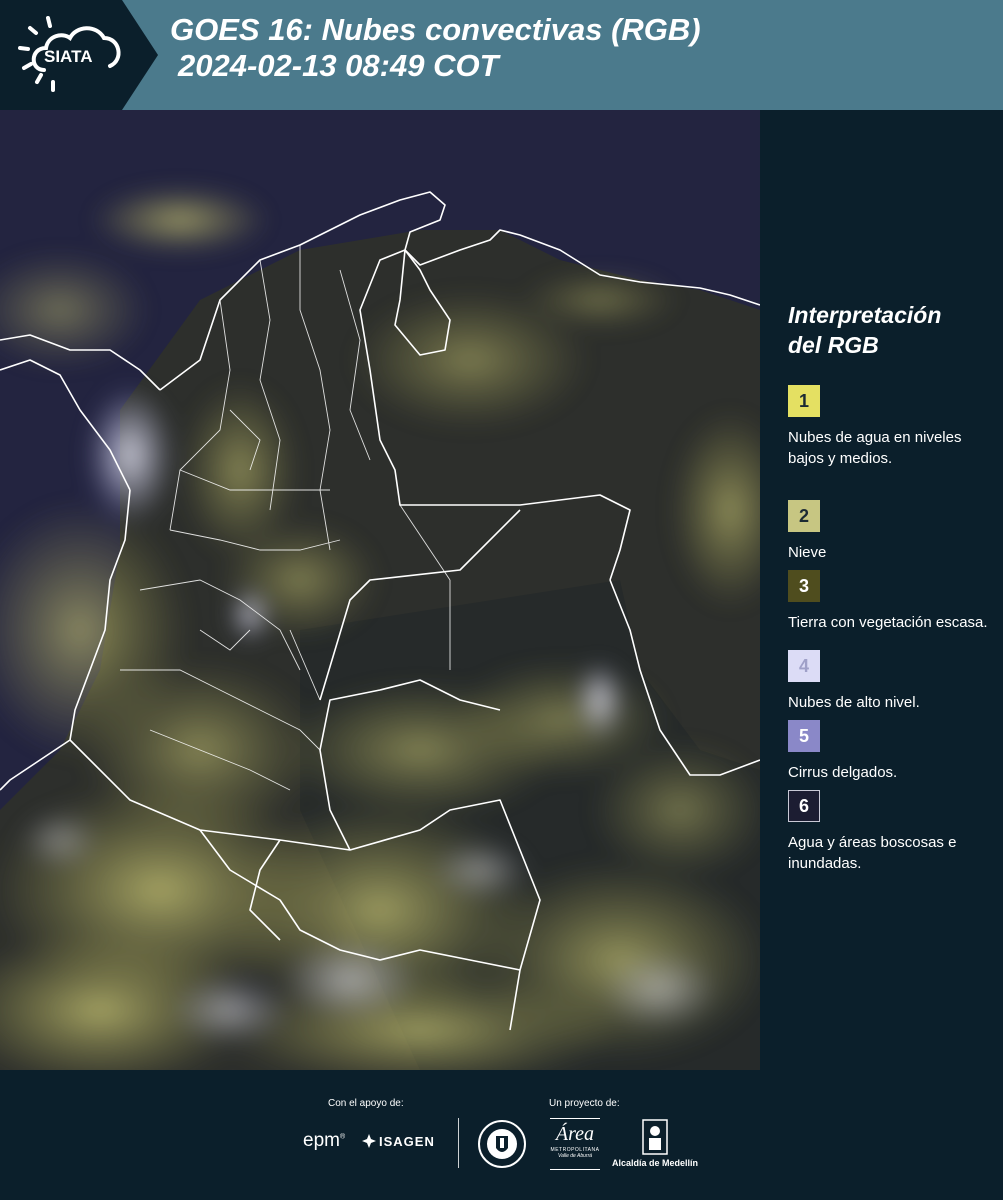 The image size is (1003, 1200). What do you see at coordinates (407, 1141) in the screenshot?
I see `isagen-logo-text: ISAGEN` at bounding box center [407, 1141].